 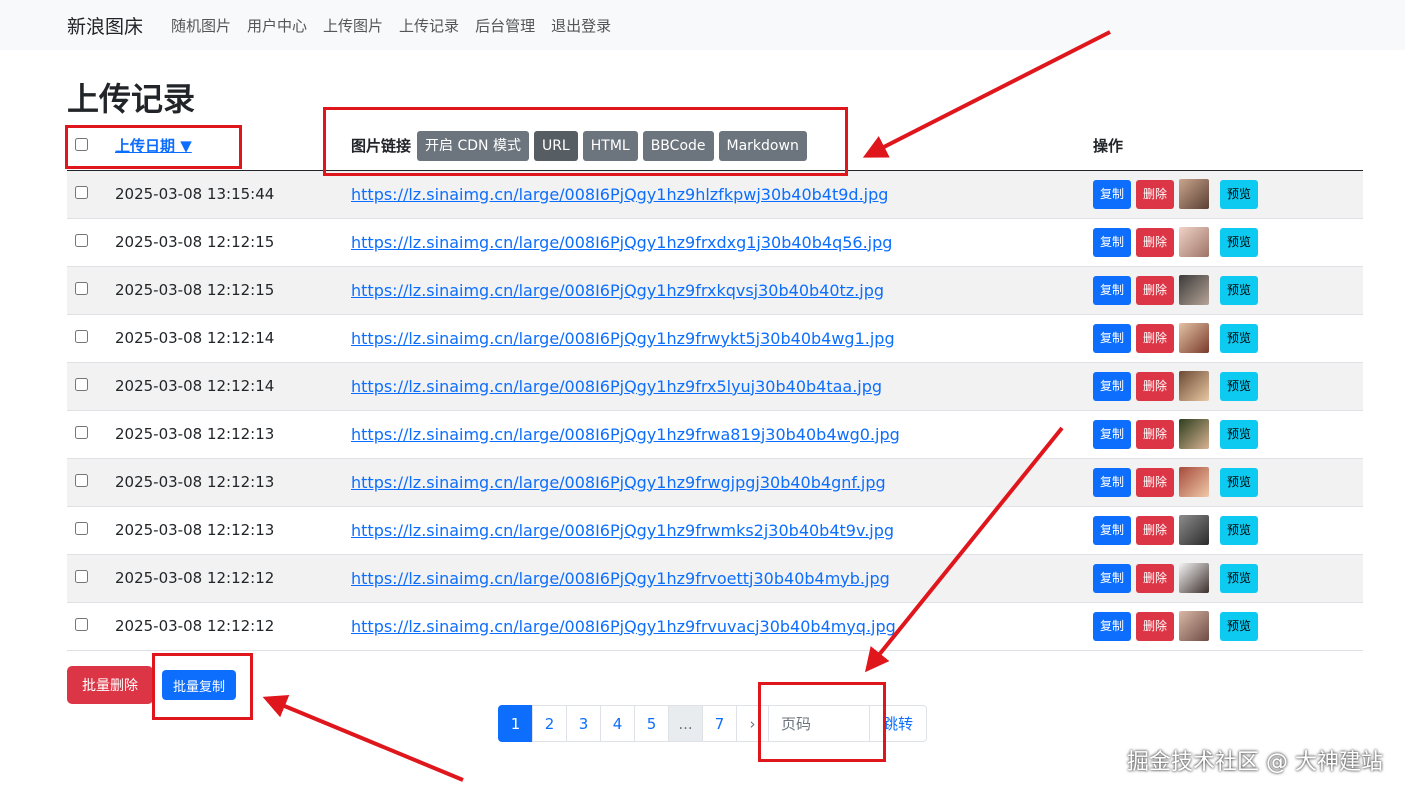 I want to click on cdn-mode-button: 开启 CDN 模式, so click(x=473, y=145).